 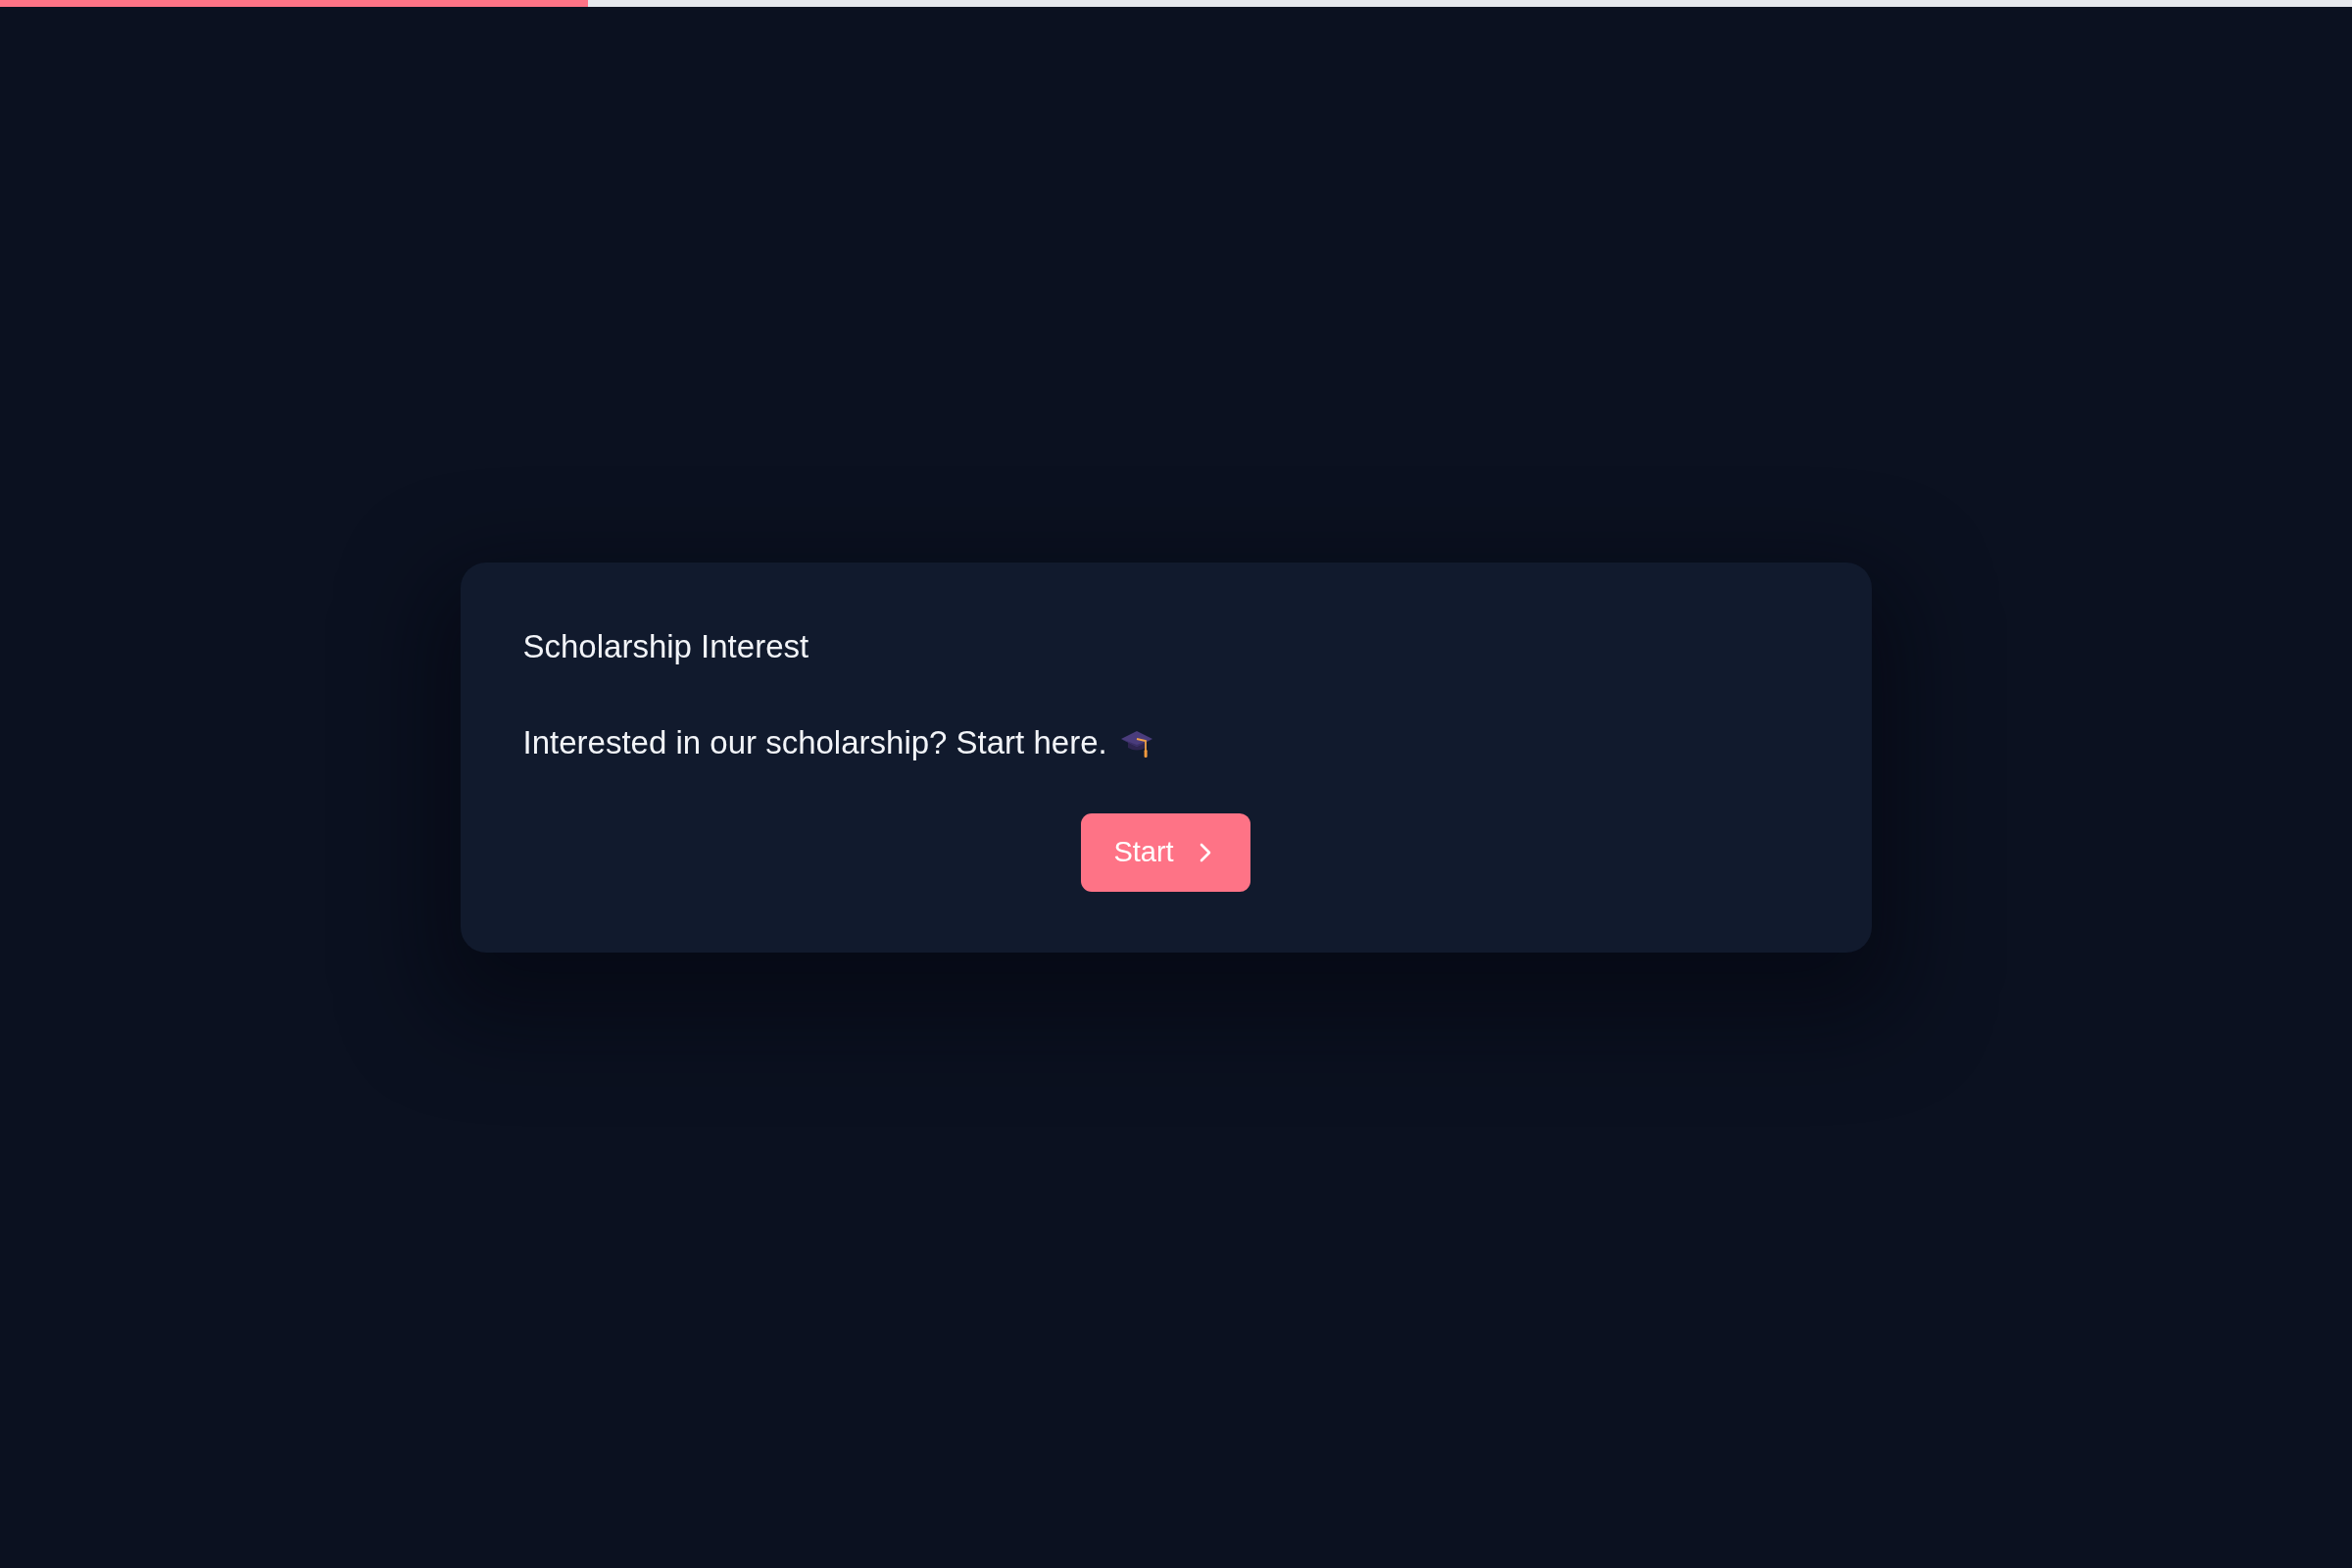 What do you see at coordinates (666, 646) in the screenshot?
I see `card-title: Scholarship Interest` at bounding box center [666, 646].